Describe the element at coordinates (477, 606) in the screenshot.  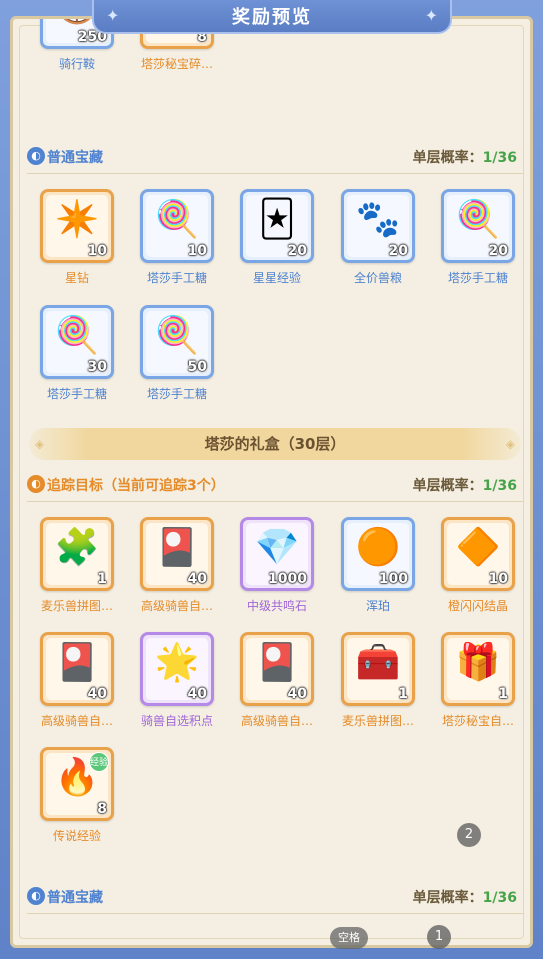
I see `item-name: 橙闪闪结晶` at that location.